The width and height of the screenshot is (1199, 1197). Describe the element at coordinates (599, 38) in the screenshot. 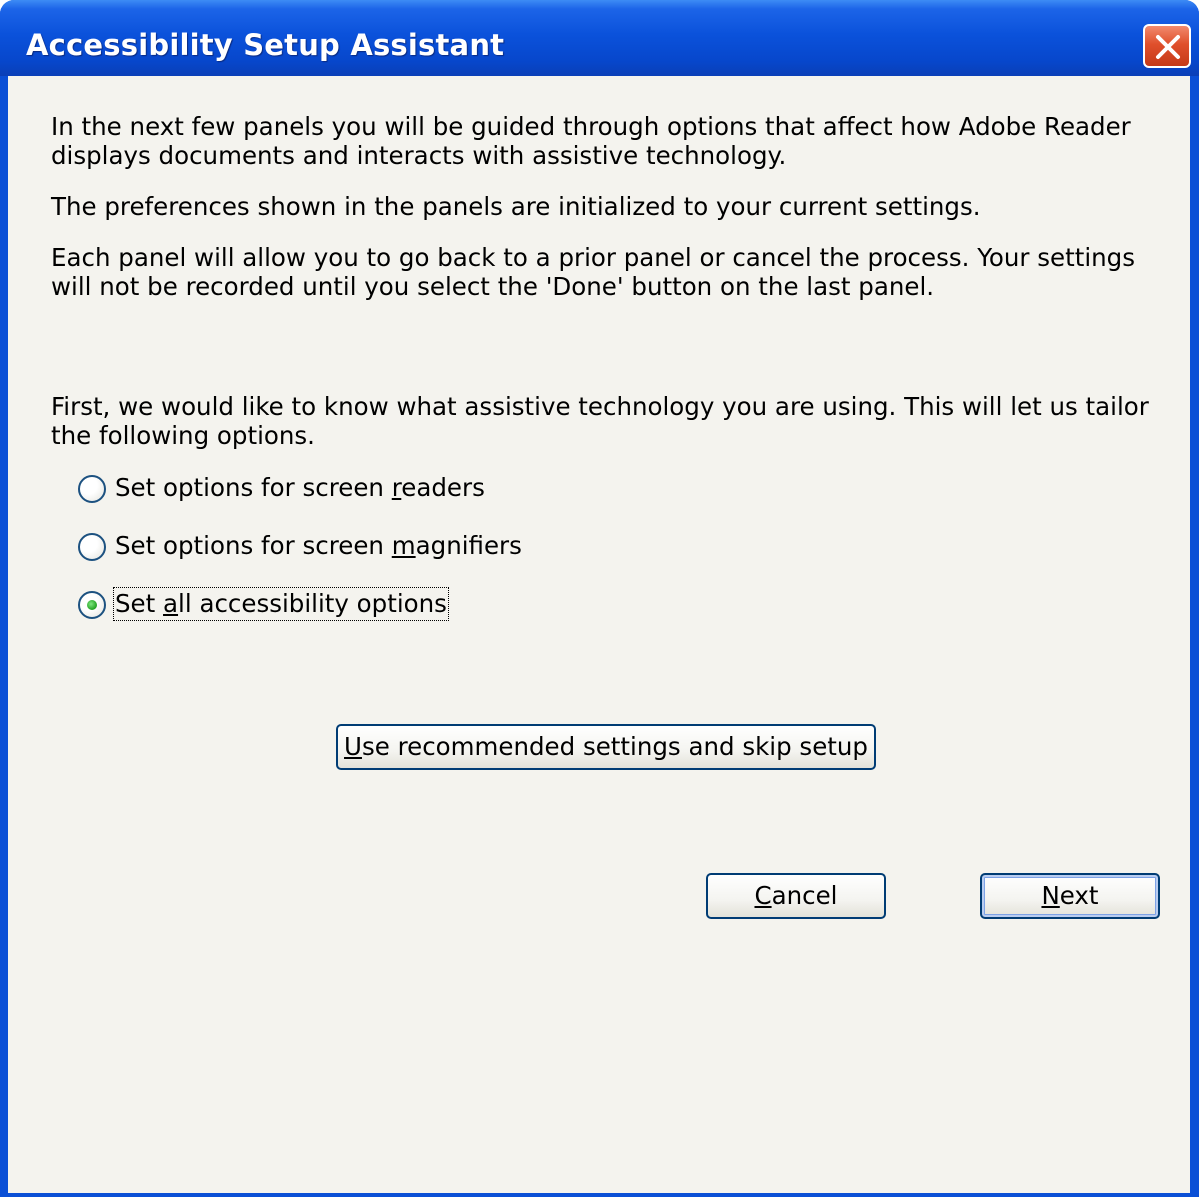

I see `title-bar: Accessibility Setup Assistant` at that location.